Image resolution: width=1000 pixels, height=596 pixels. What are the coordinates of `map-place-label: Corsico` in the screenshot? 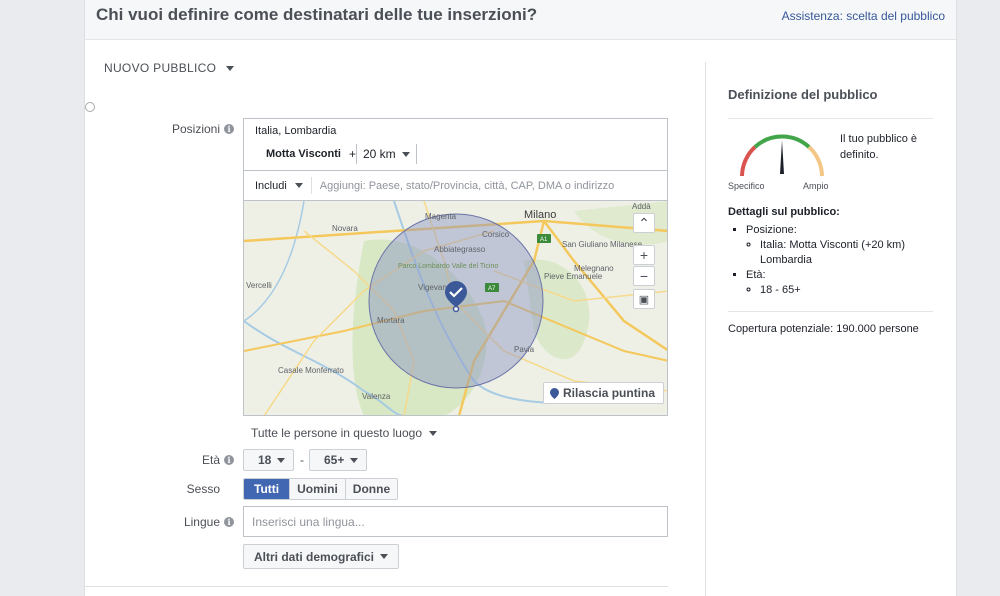 It's located at (496, 234).